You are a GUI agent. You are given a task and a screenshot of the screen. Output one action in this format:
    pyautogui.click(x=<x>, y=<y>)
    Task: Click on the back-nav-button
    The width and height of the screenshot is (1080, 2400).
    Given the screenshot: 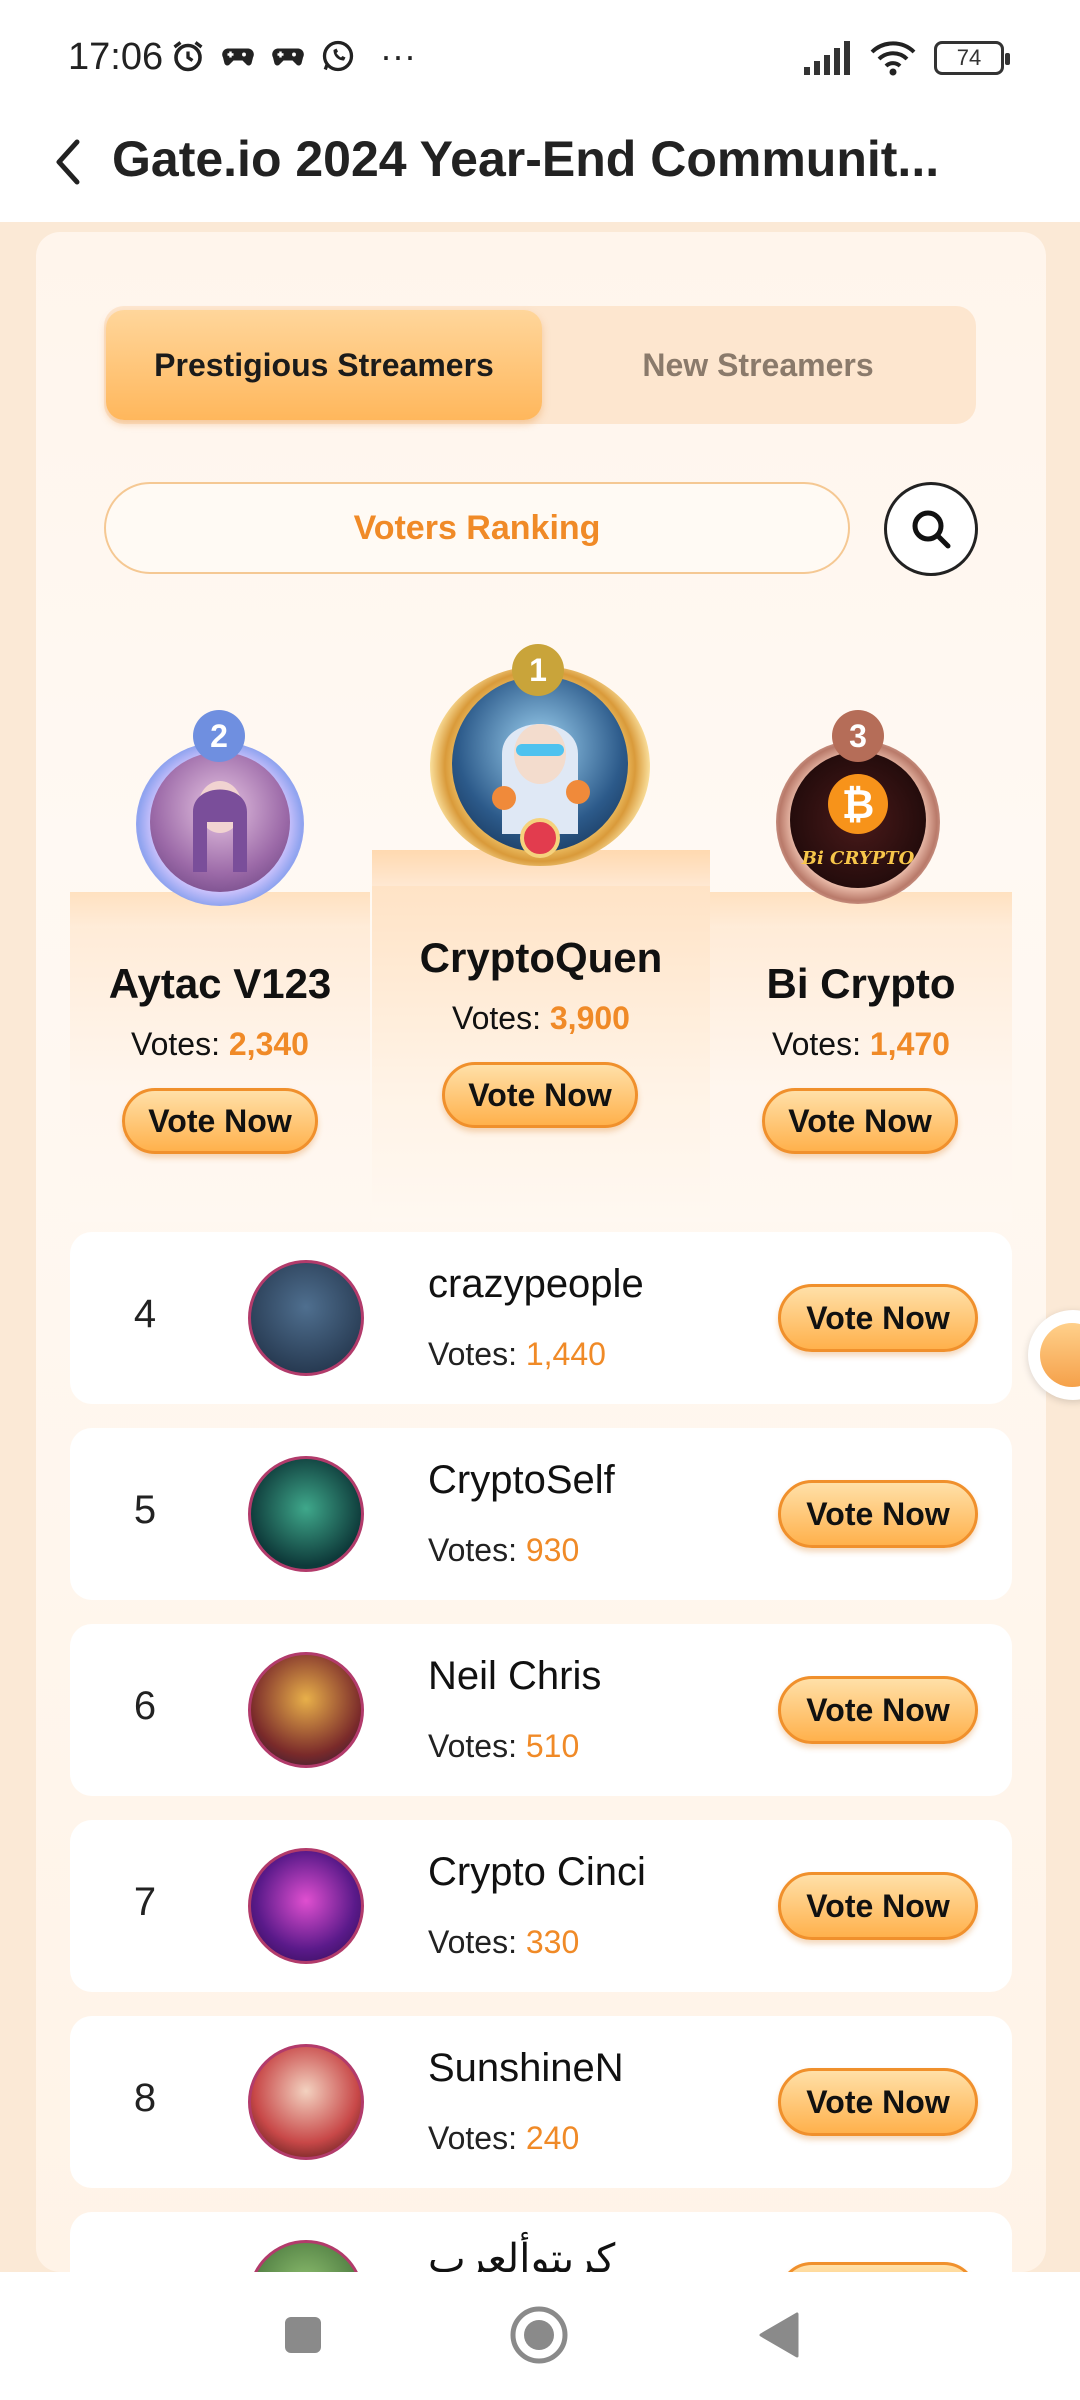 What is the action you would take?
    pyautogui.click(x=779, y=2335)
    